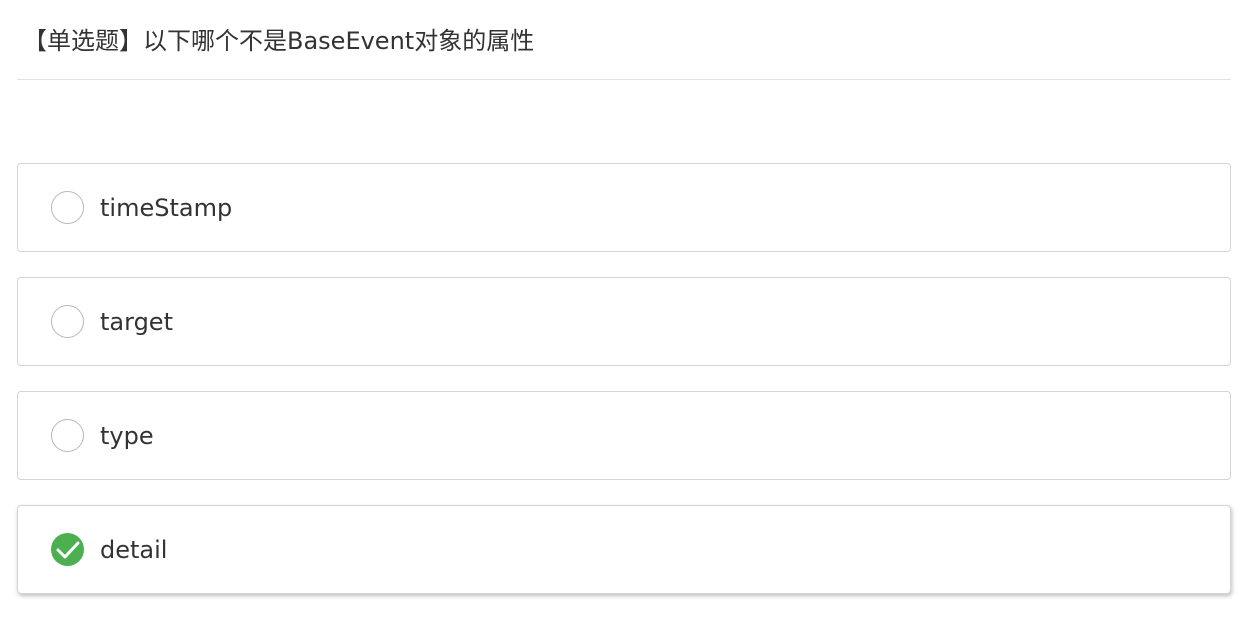 The height and width of the screenshot is (628, 1245). I want to click on check-circle-icon, so click(67, 549).